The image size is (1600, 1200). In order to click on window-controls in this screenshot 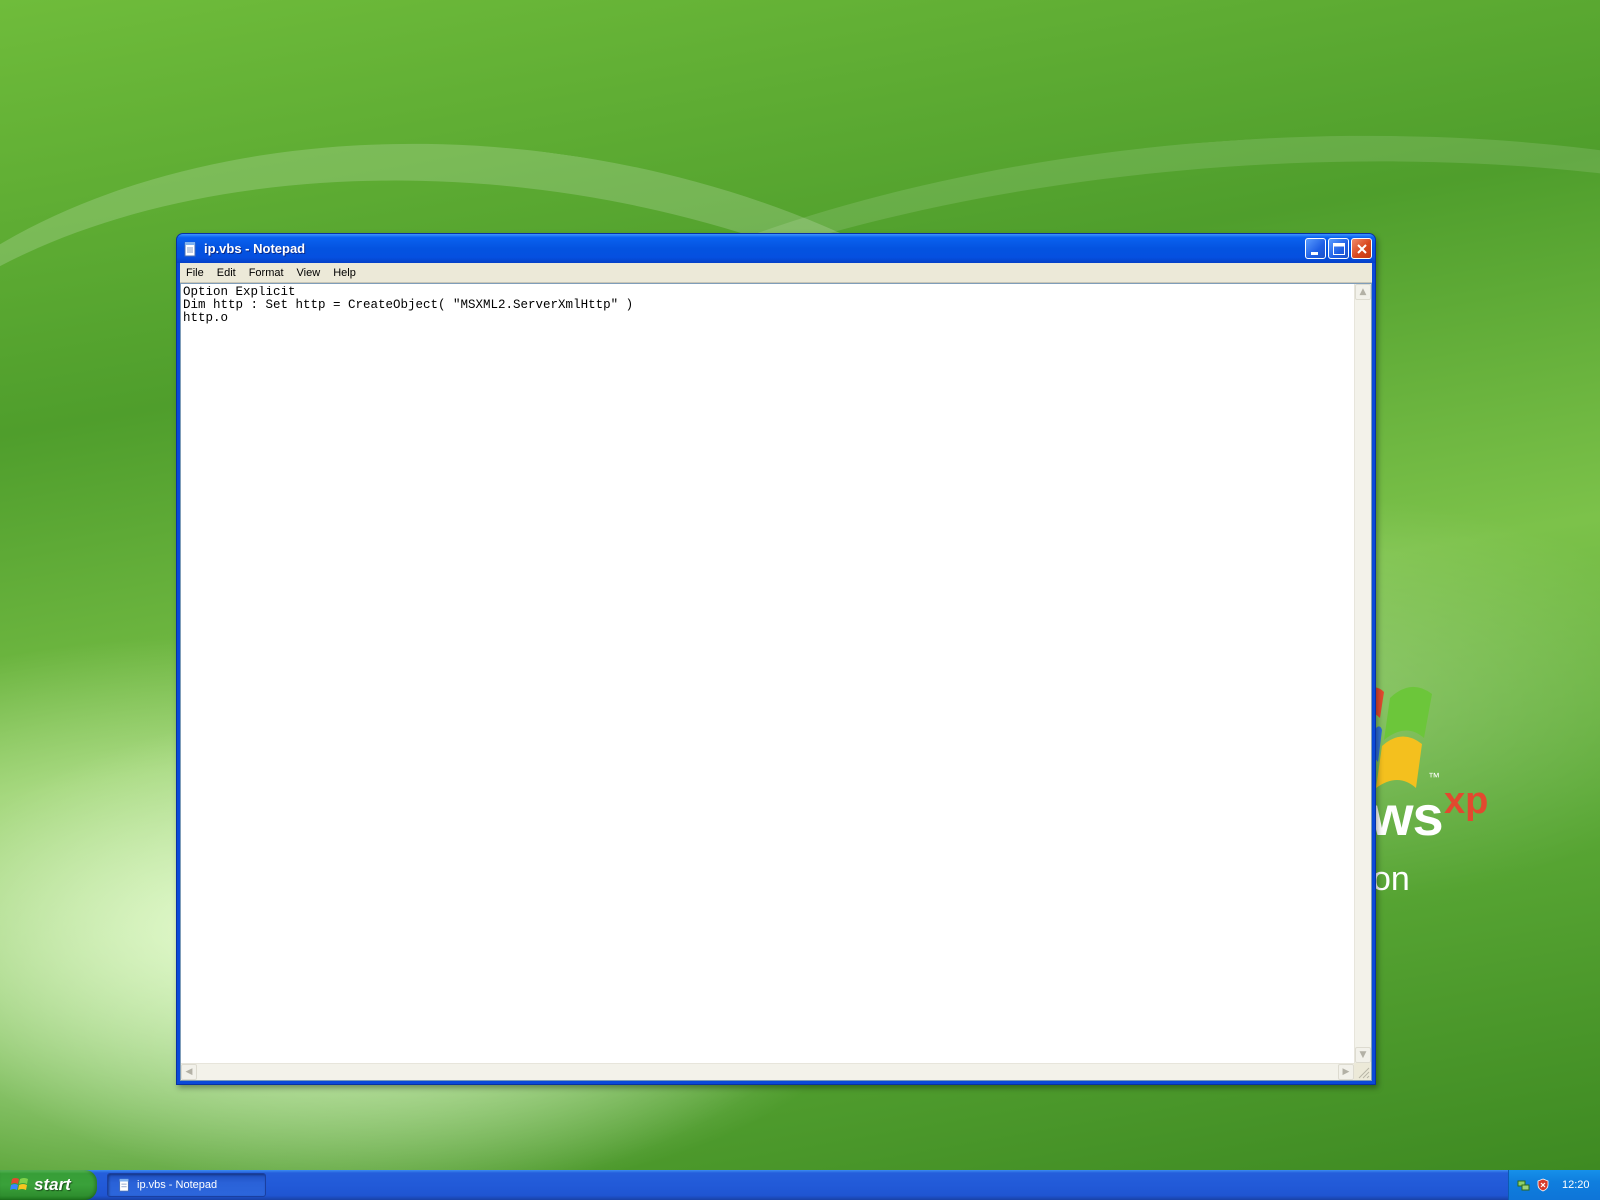, I will do `click(1338, 248)`.